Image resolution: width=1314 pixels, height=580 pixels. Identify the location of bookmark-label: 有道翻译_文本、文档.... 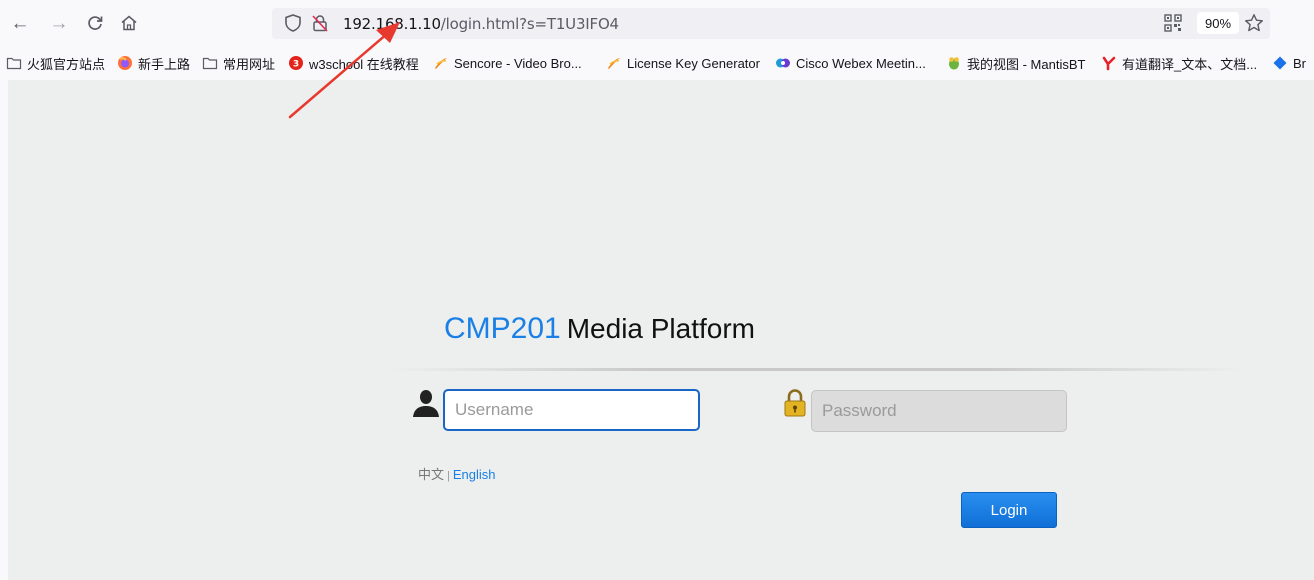
(1190, 64).